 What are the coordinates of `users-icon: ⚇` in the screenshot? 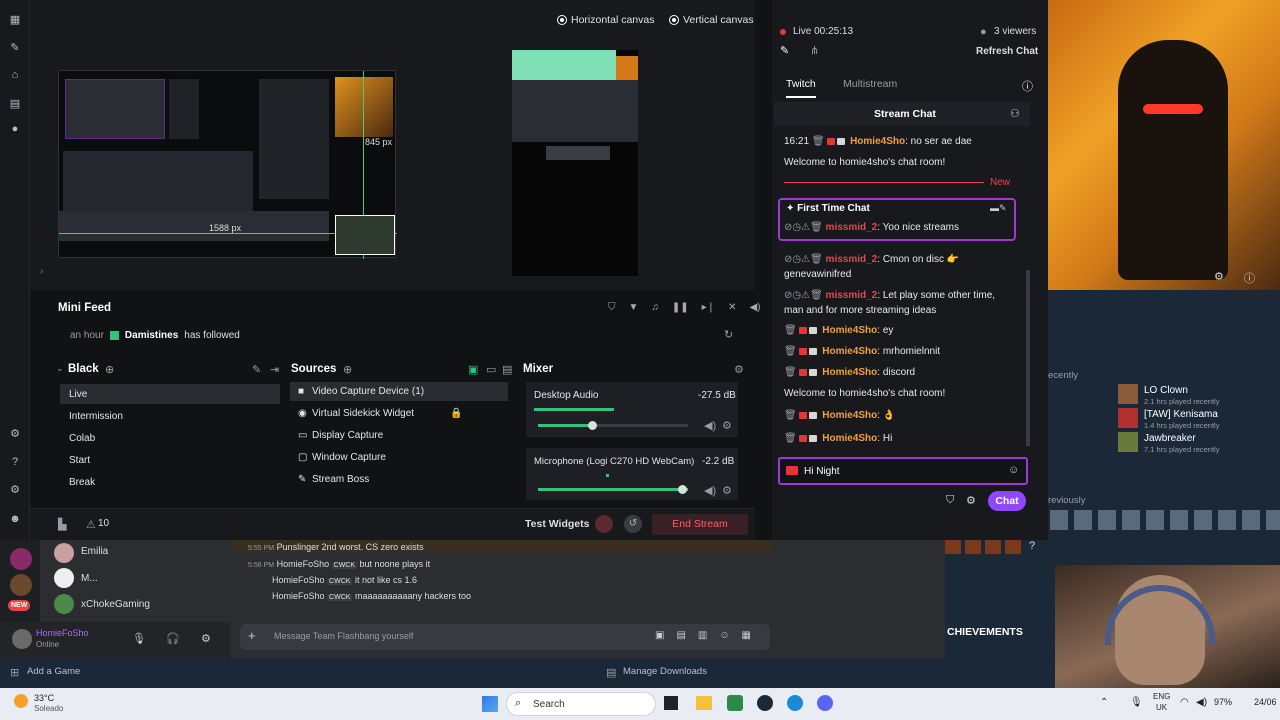 It's located at (1015, 113).